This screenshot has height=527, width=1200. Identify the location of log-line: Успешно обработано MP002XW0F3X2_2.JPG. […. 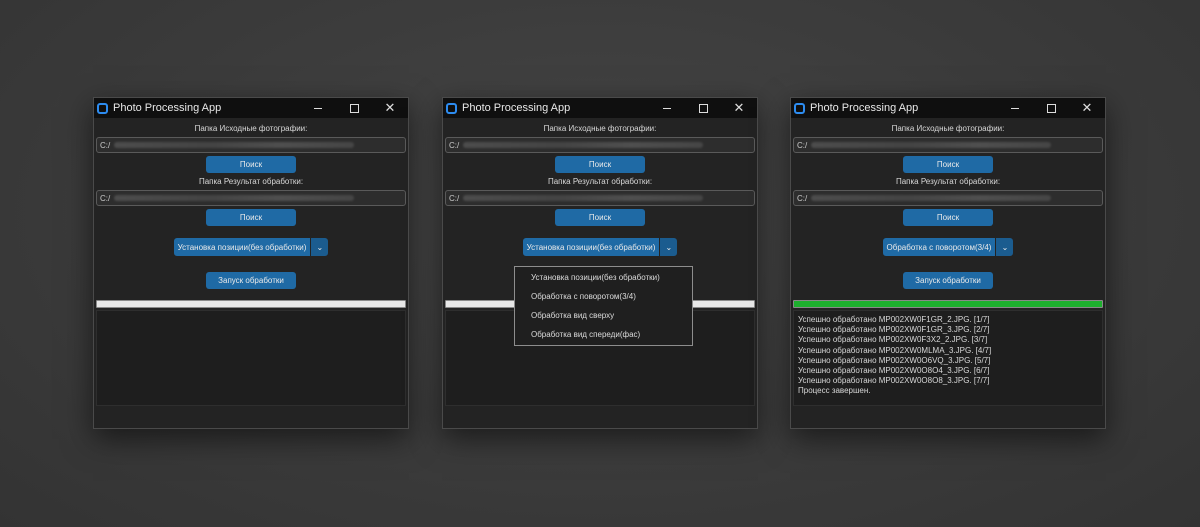
(893, 340).